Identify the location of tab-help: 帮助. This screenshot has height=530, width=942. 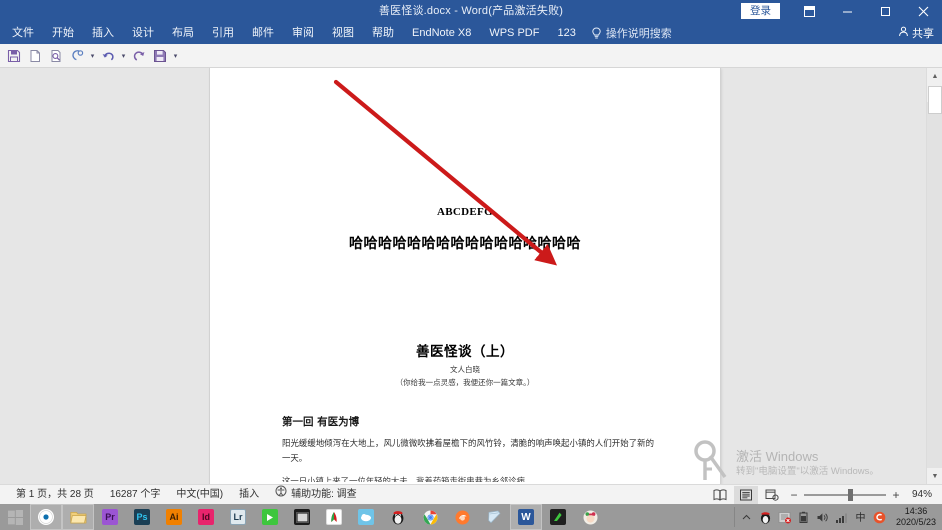
(383, 33).